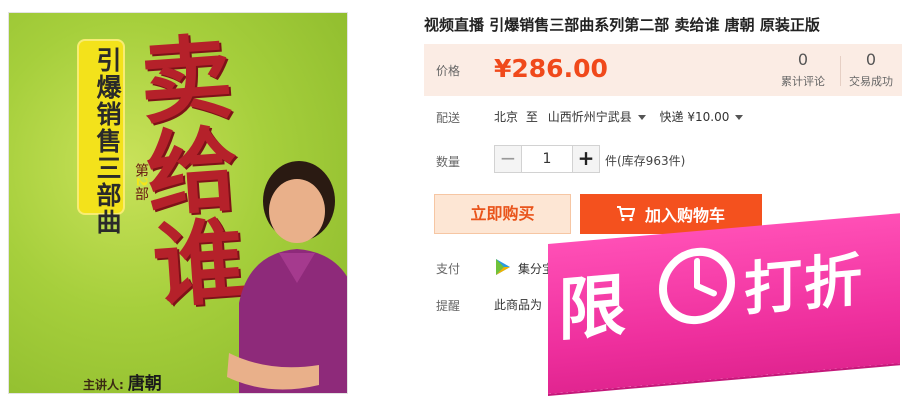 This screenshot has height=416, width=904. What do you see at coordinates (503, 267) in the screenshot?
I see `jifenbao-icon` at bounding box center [503, 267].